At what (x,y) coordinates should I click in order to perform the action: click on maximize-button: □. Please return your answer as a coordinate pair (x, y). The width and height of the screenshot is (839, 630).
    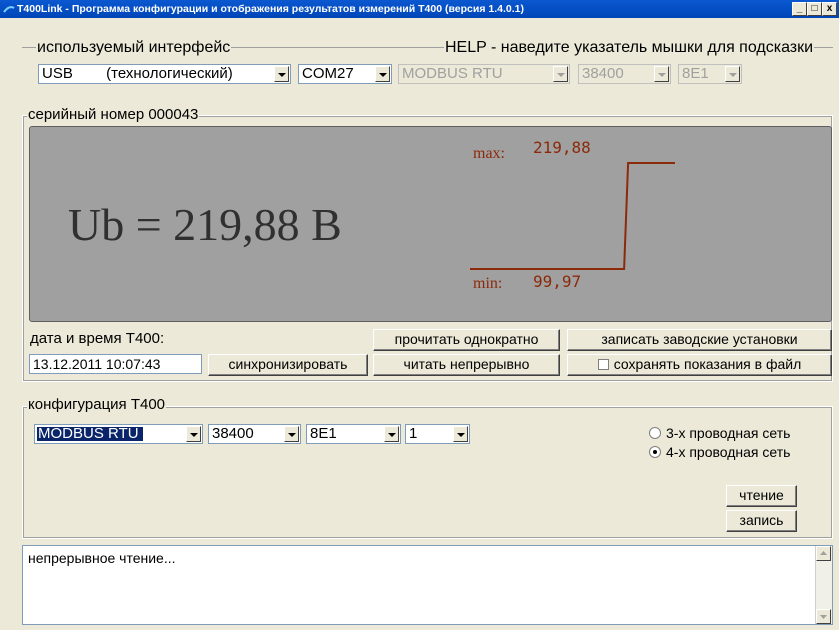
    Looking at the image, I should click on (814, 9).